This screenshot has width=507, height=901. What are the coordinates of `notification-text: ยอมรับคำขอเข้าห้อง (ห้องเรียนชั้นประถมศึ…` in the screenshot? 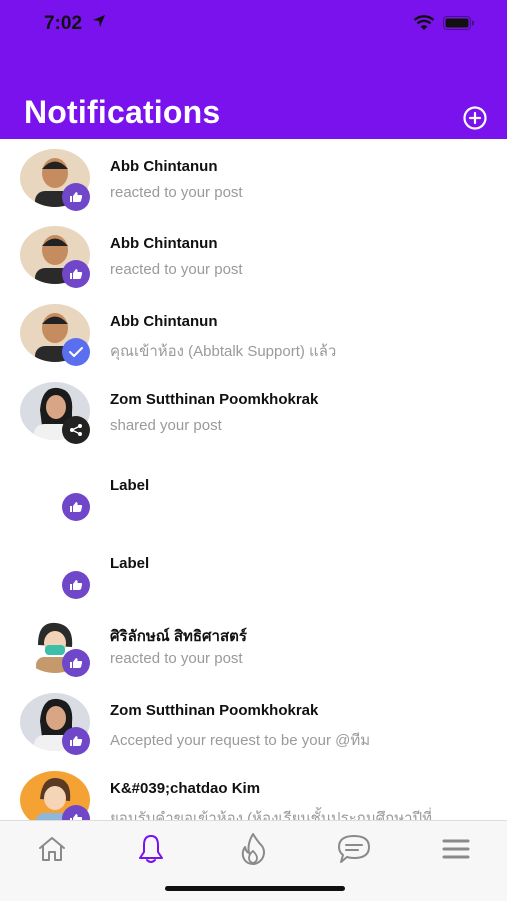 It's located at (277, 815).